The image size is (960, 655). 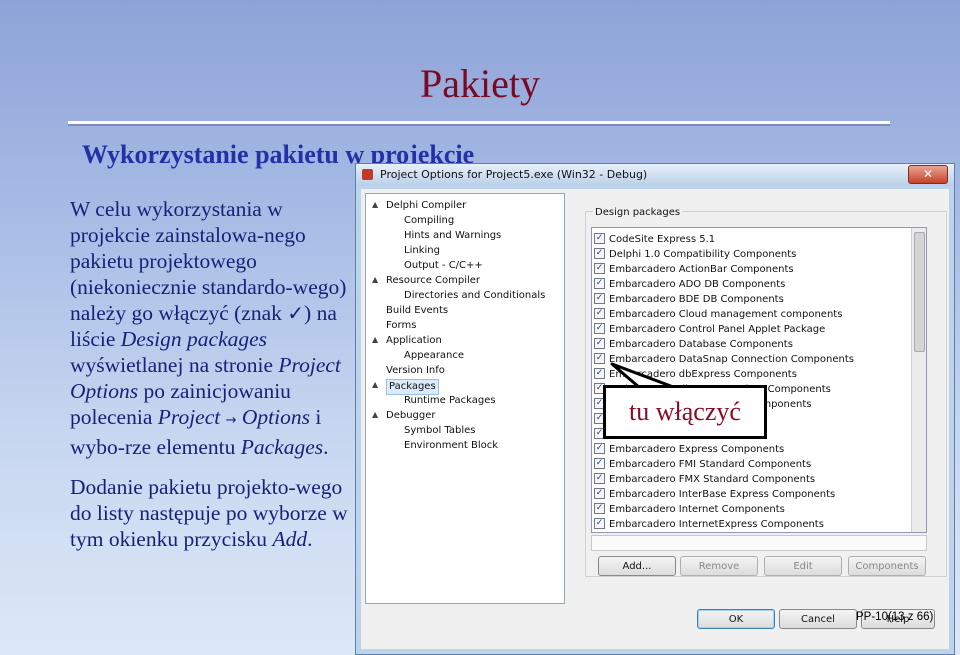 What do you see at coordinates (736, 619) in the screenshot?
I see `ok-button: OK` at bounding box center [736, 619].